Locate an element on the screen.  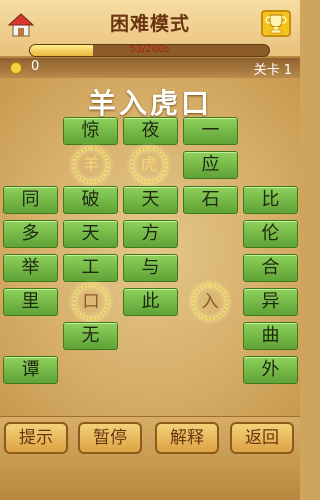
char-tile: 异 is located at coordinates (270, 302).